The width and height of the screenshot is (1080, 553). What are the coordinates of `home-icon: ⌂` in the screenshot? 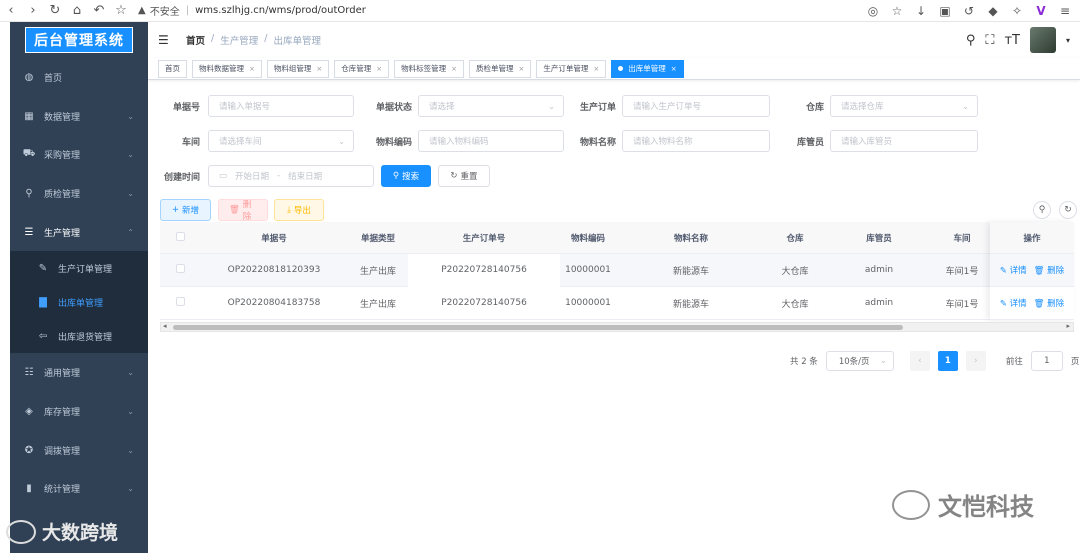 It's located at (77, 10).